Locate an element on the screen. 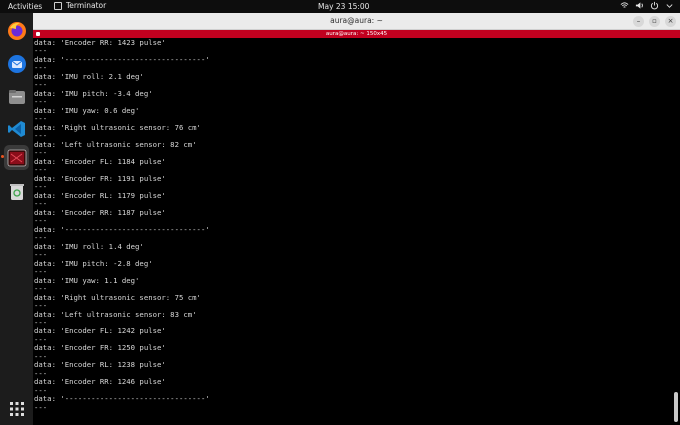 The width and height of the screenshot is (680, 425). system-menu-arrow-icon is located at coordinates (669, 6).